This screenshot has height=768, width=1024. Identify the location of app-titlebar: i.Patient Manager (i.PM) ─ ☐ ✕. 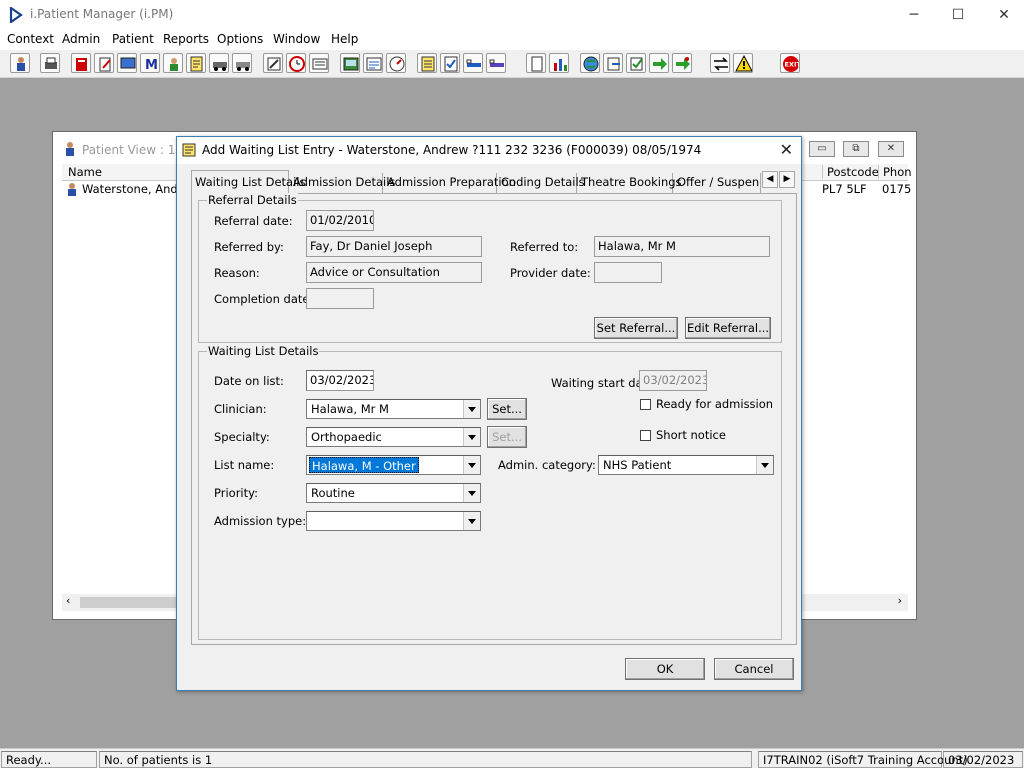
(512, 15).